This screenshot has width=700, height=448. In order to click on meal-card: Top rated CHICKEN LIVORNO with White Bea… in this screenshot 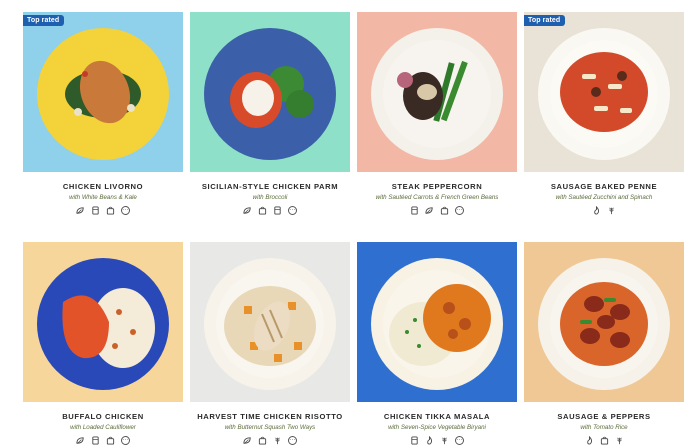, I will do `click(103, 113)`.